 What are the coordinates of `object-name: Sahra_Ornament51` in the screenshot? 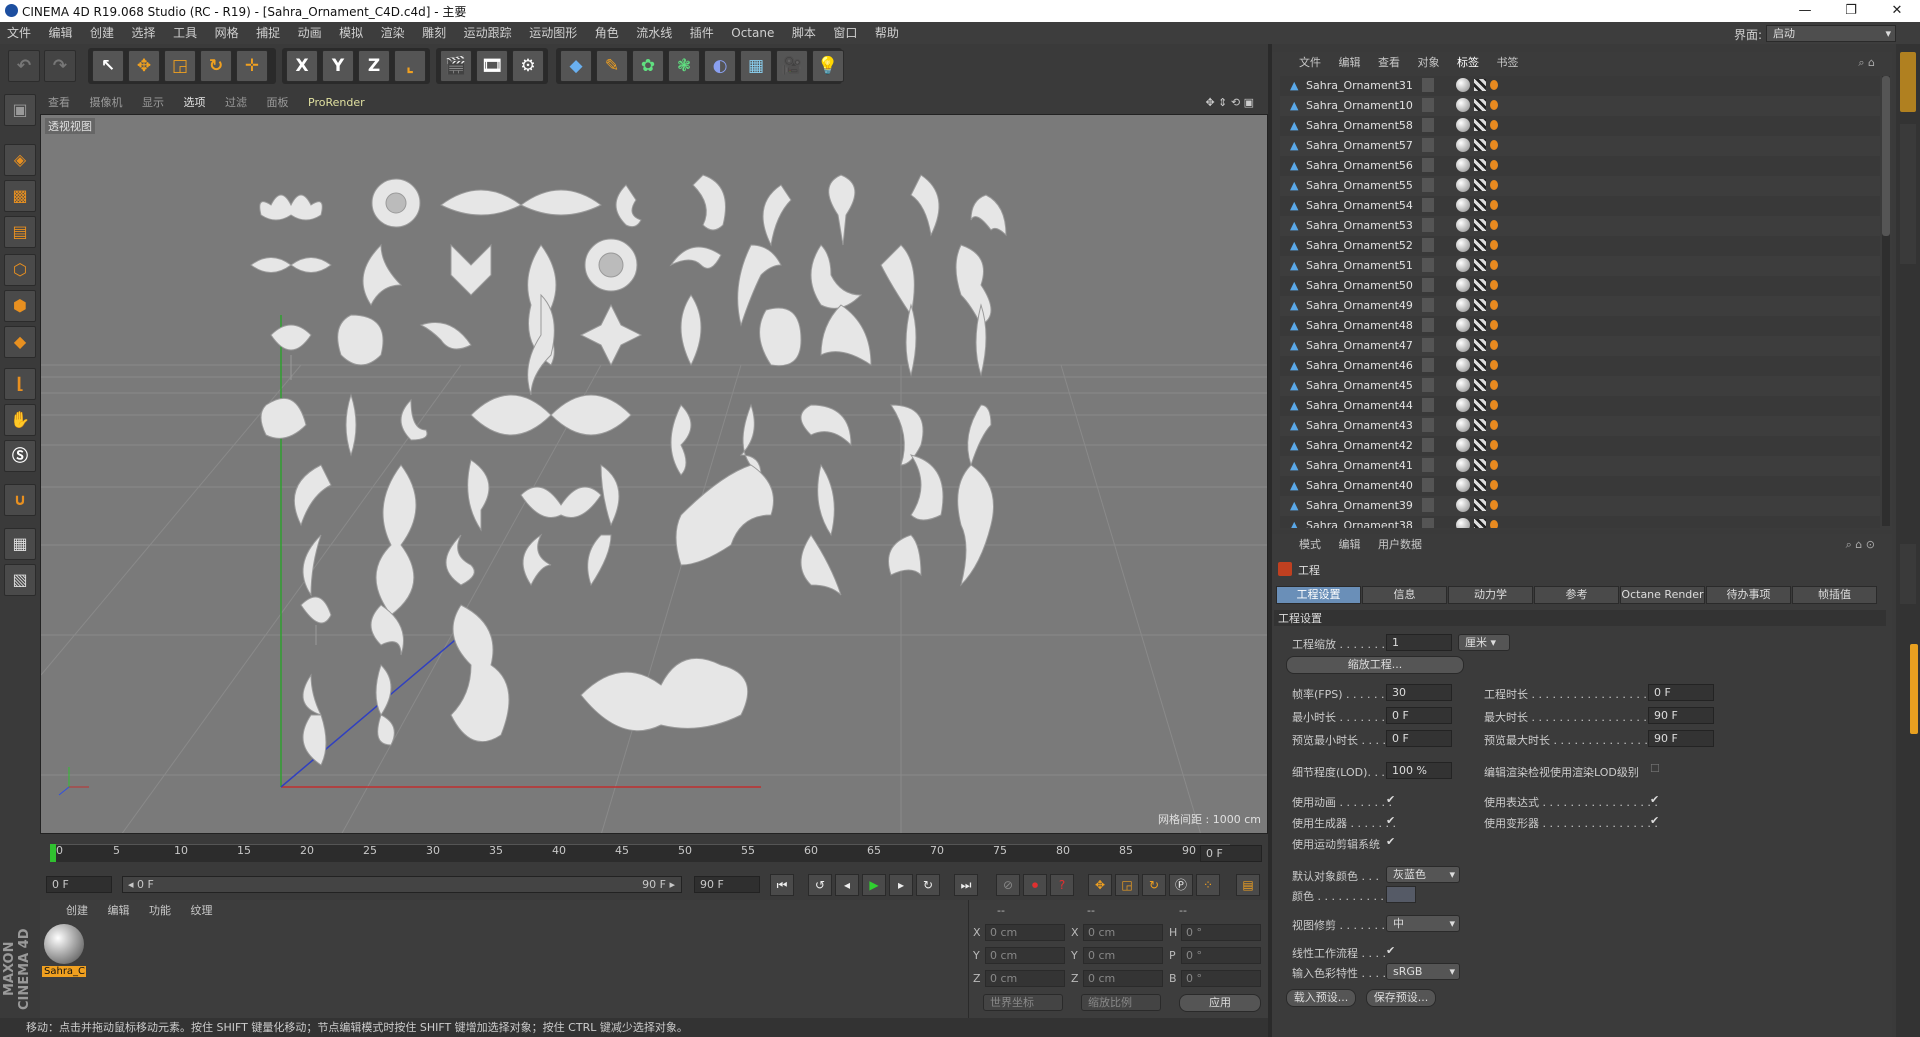 It's located at (1359, 266).